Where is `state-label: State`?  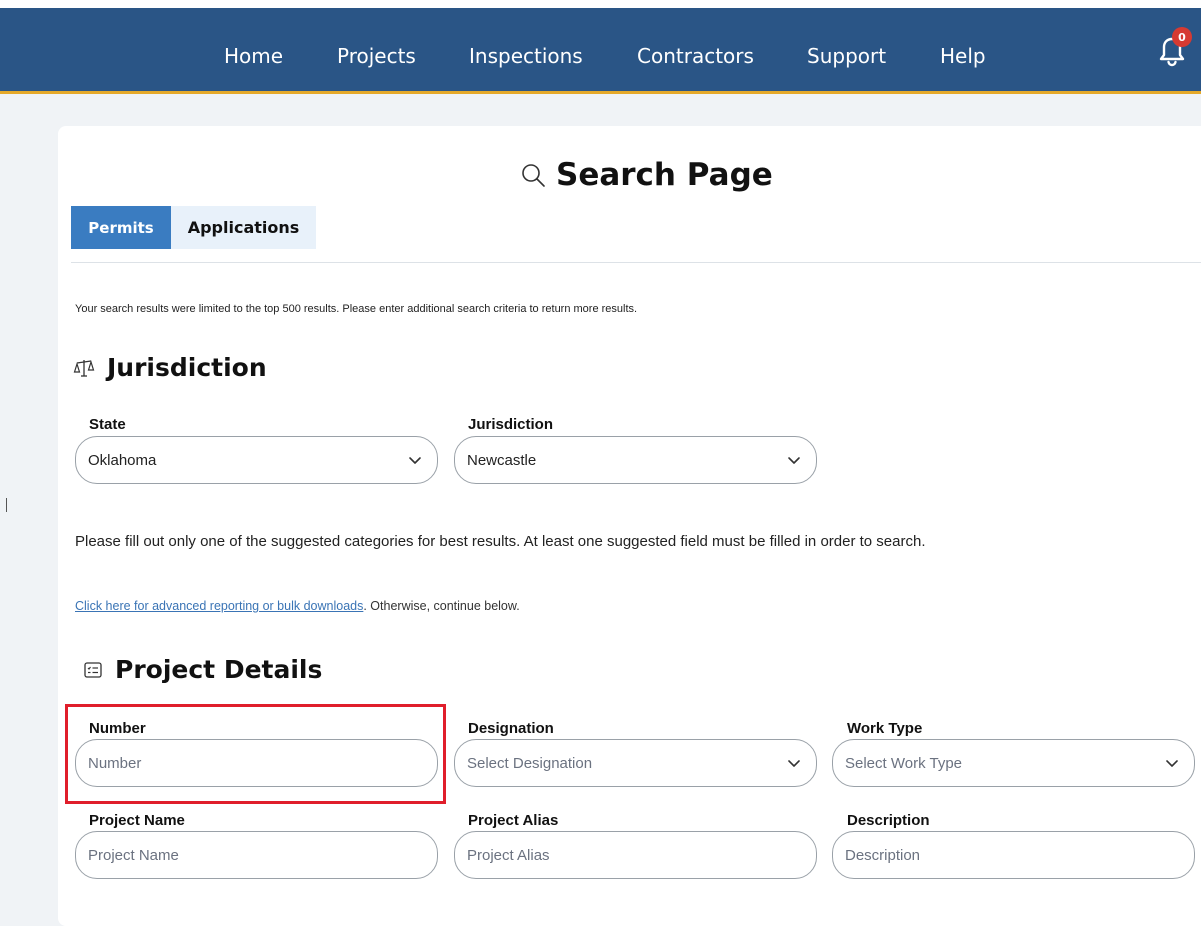
state-label: State is located at coordinates (107, 424).